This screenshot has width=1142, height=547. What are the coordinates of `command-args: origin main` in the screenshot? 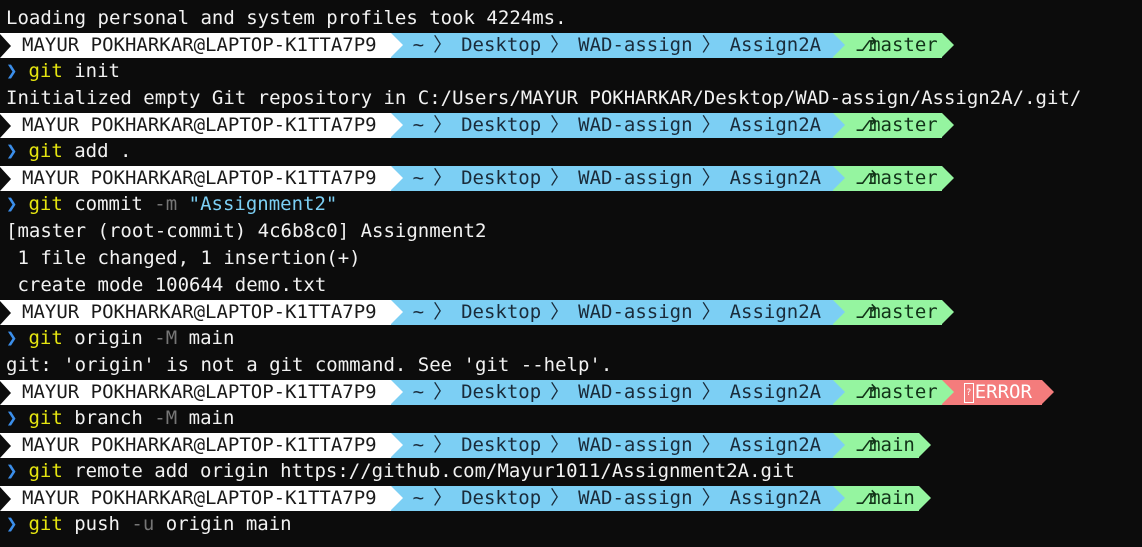 It's located at (223, 524).